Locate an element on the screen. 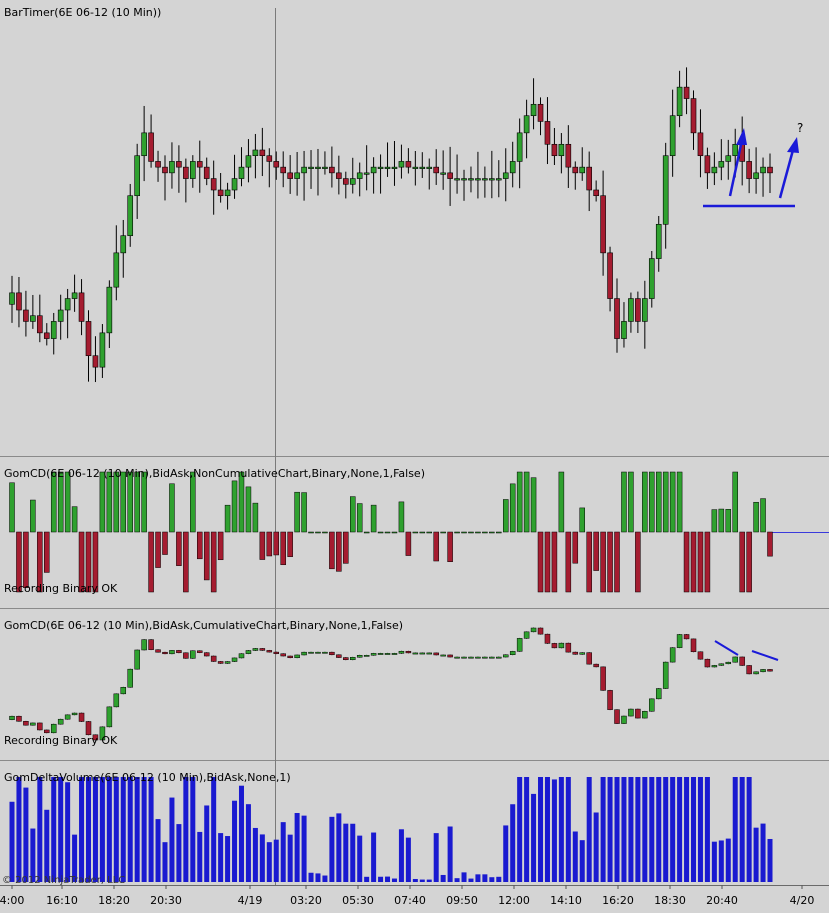 This screenshot has width=829, height=913. x-axis-tick-label: 4/19 is located at coordinates (250, 900).